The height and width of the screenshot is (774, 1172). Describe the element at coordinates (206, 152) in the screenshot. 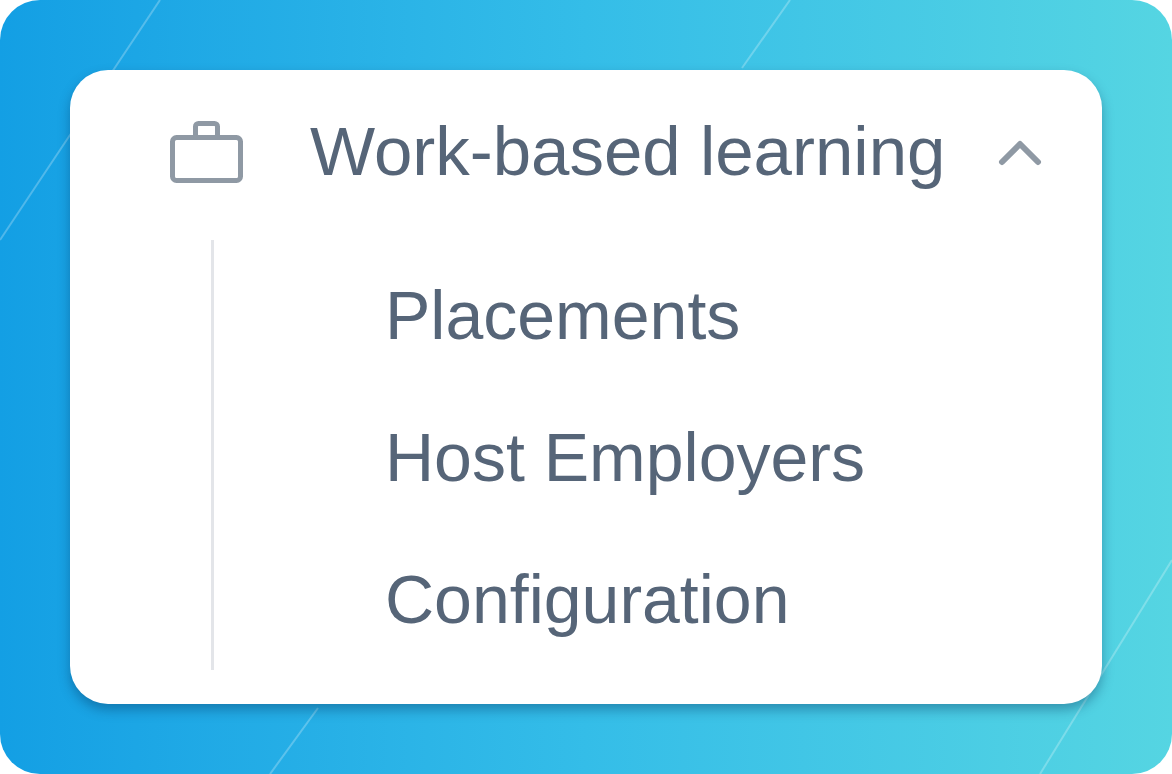

I see `briefcase-icon` at that location.